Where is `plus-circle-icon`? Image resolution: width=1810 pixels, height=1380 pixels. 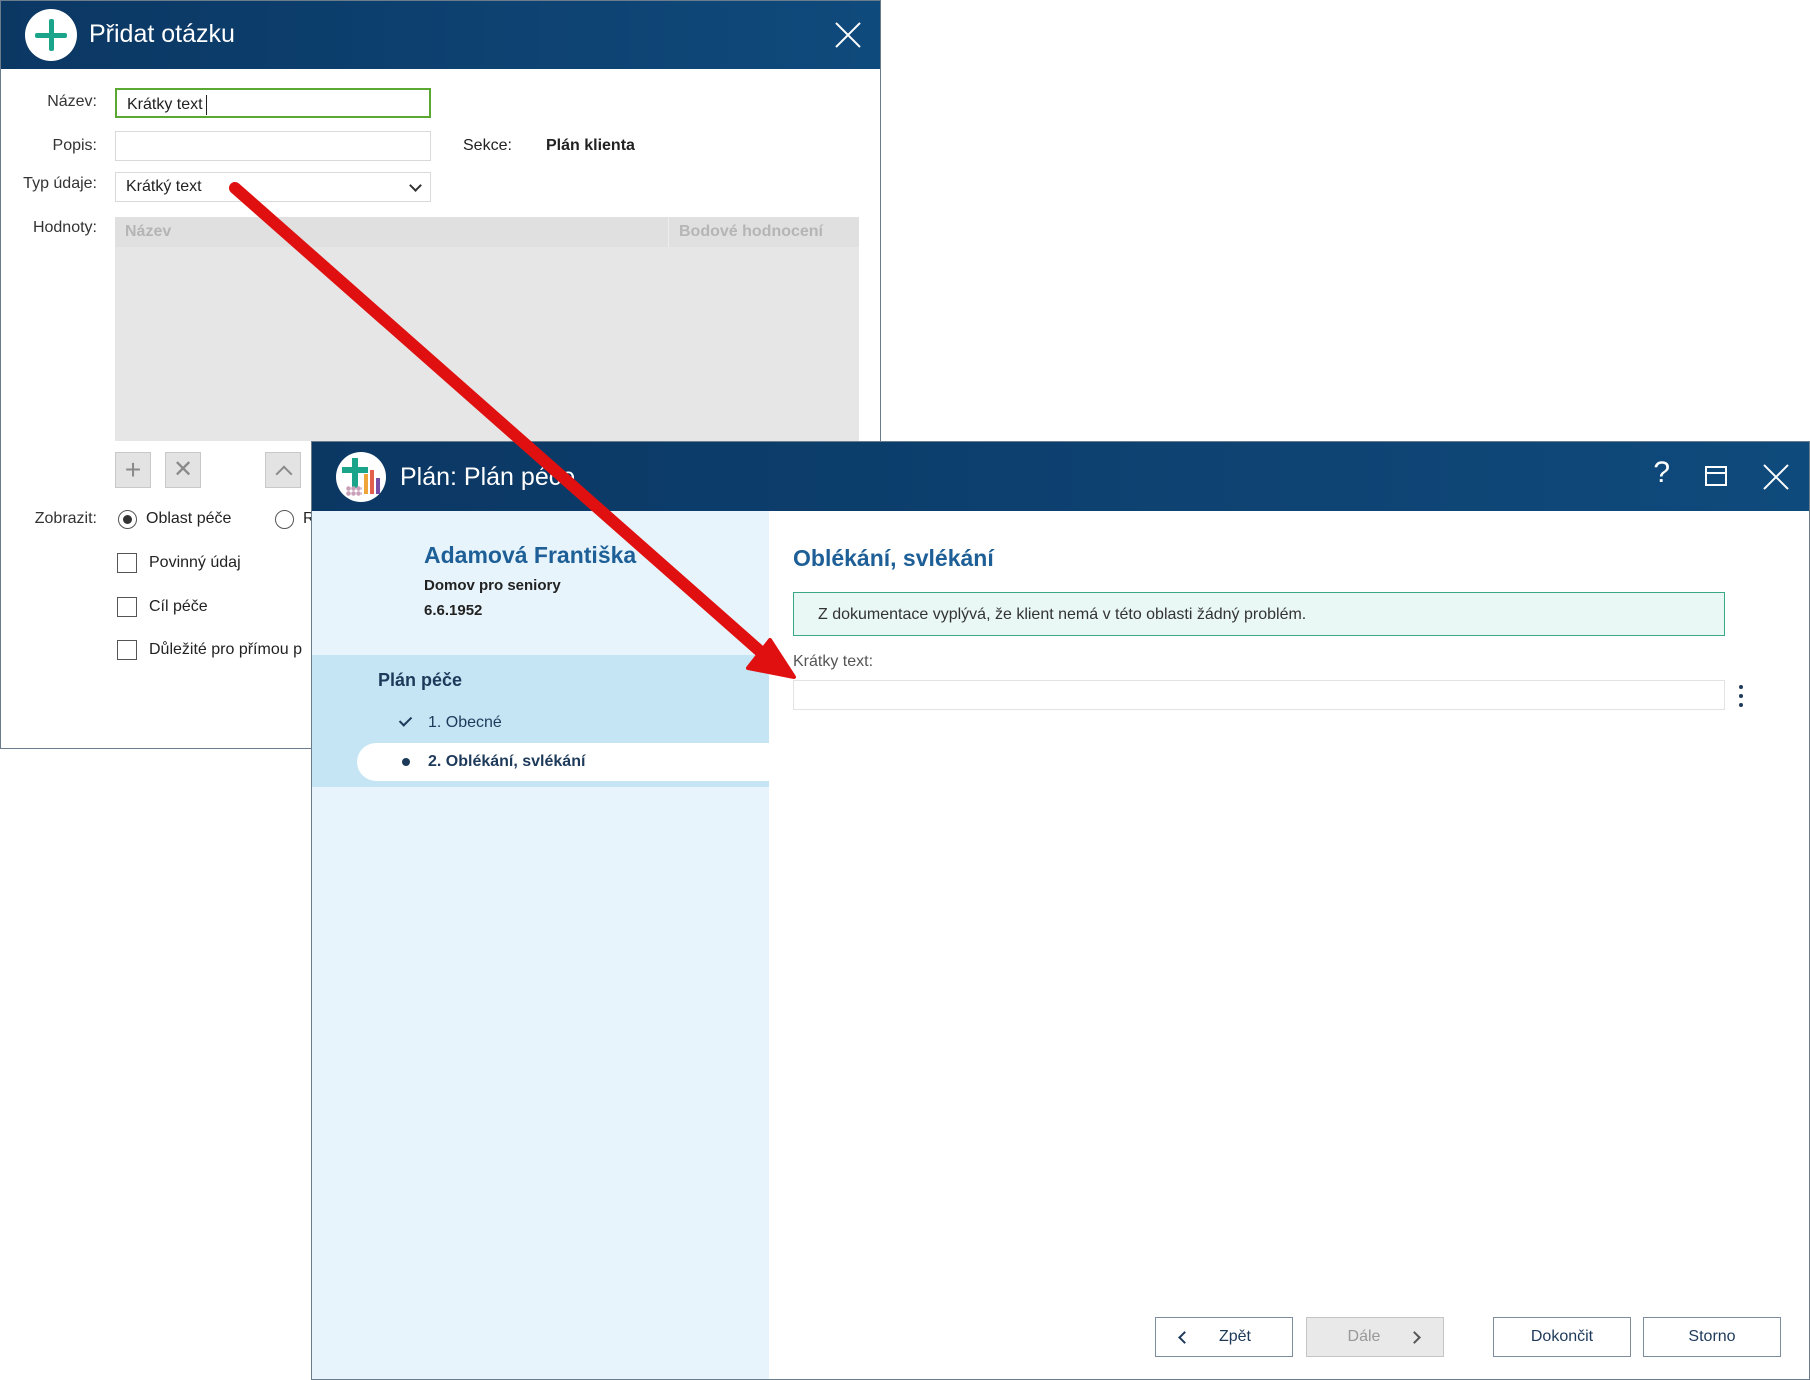
plus-circle-icon is located at coordinates (51, 35).